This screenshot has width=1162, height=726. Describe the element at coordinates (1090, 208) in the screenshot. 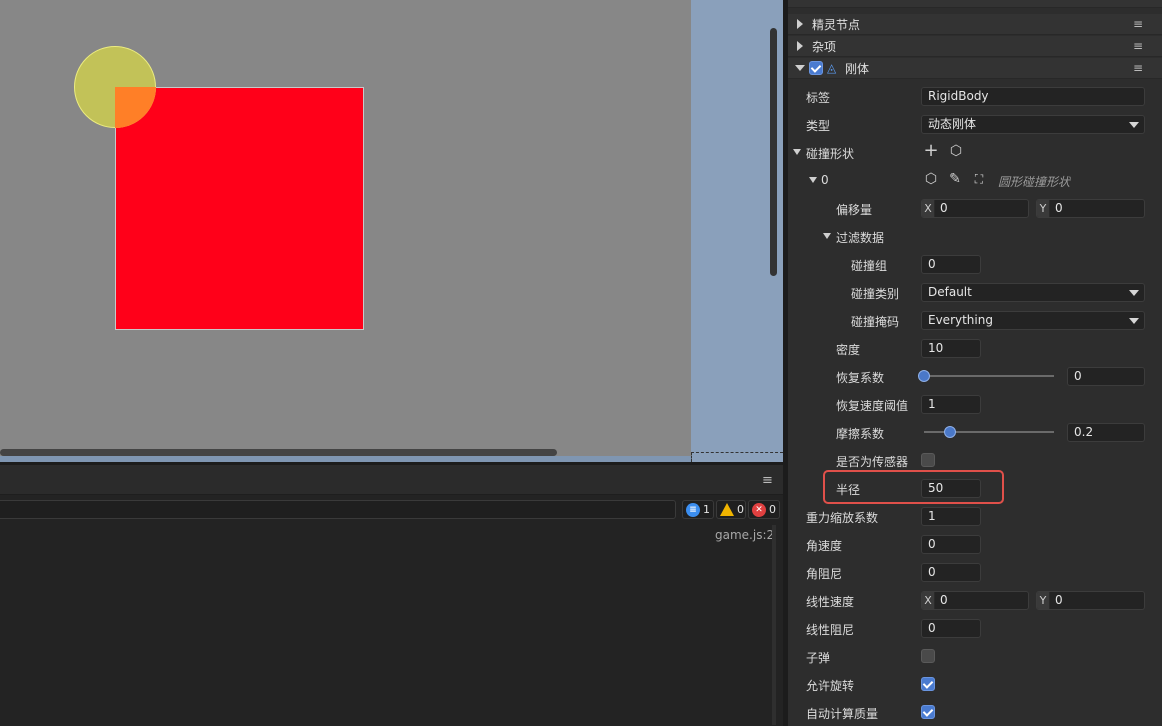

I see `offset-y-field: Y0` at that location.